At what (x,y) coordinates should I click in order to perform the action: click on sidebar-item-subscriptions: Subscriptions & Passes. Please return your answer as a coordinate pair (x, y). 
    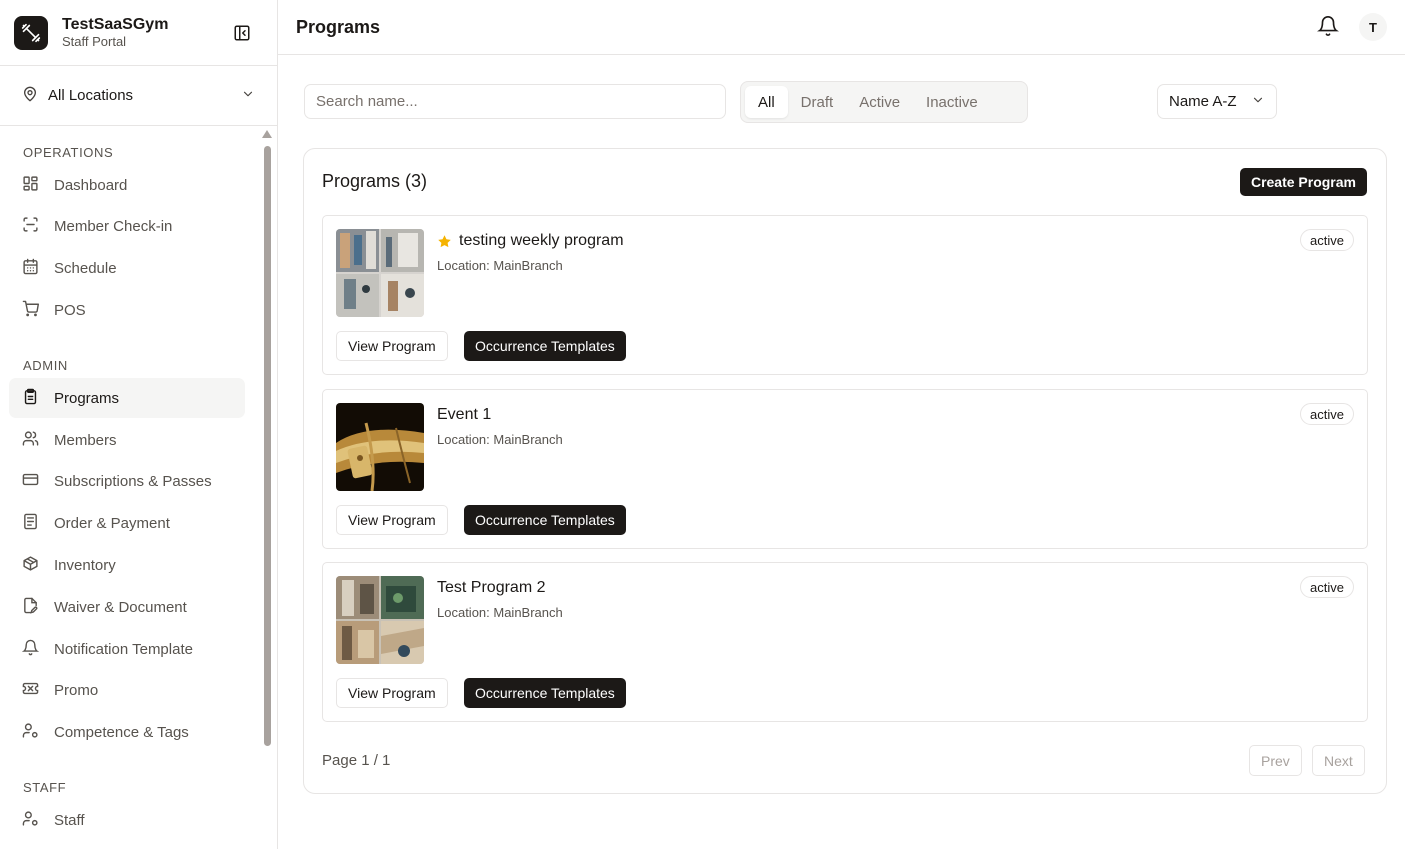
    Looking at the image, I should click on (127, 481).